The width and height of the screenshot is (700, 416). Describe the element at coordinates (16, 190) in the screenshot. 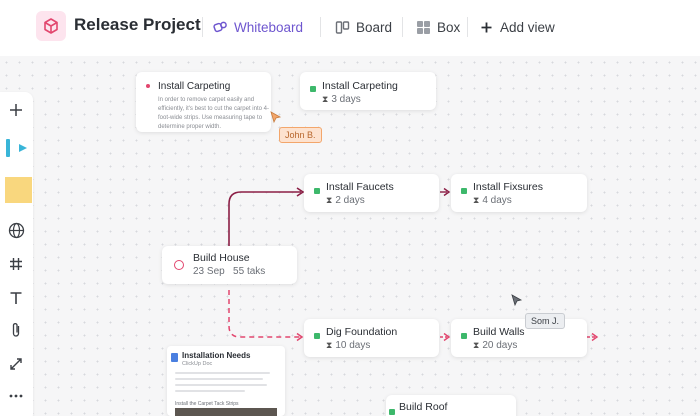

I see `sticky-note-icon` at that location.